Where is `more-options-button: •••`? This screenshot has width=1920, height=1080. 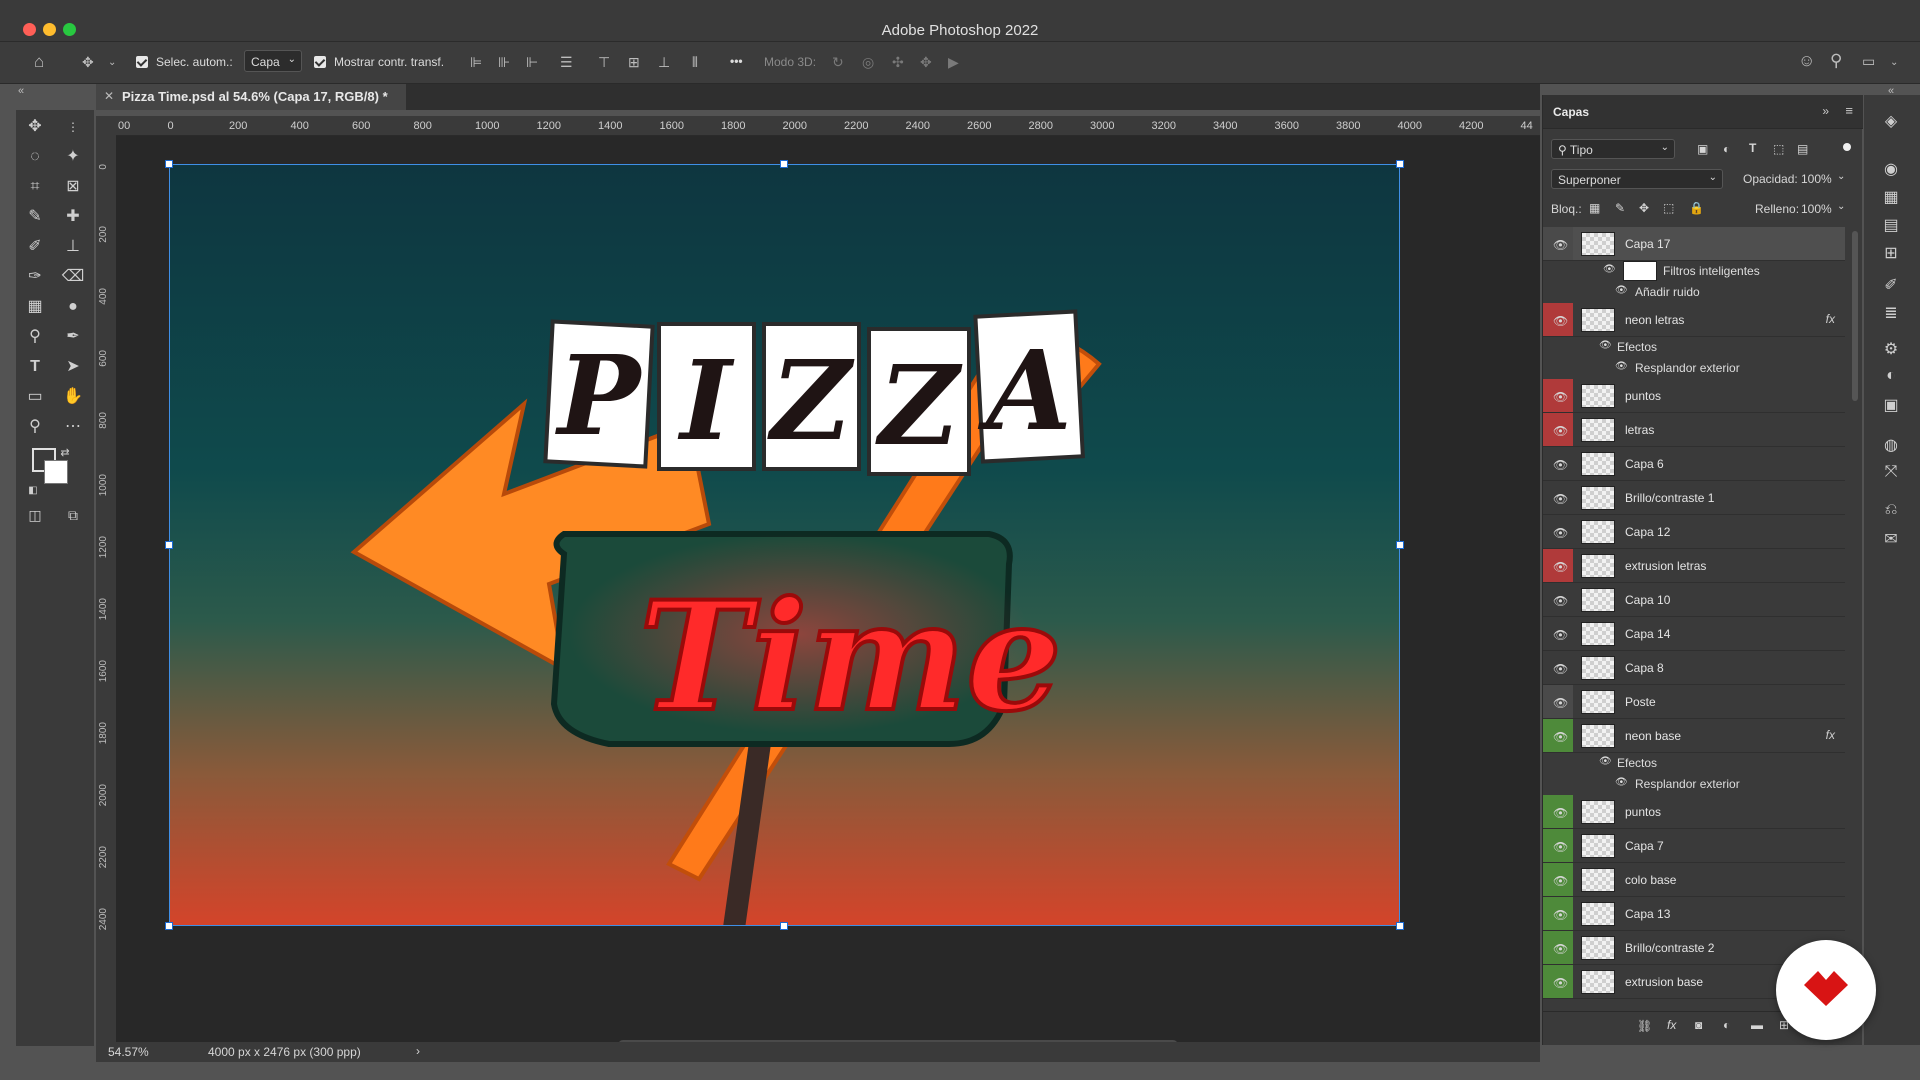
more-options-button: ••• is located at coordinates (736, 61).